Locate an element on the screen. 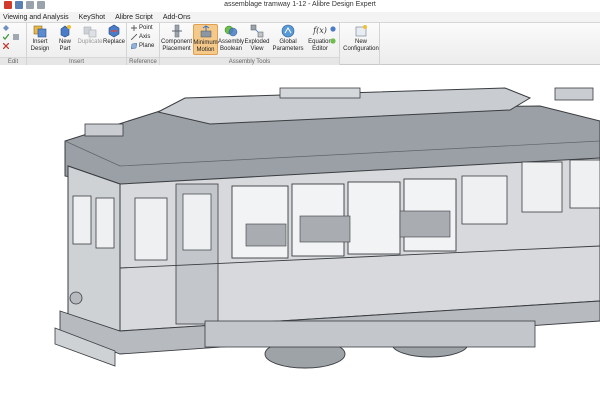 The width and height of the screenshot is (600, 400). axis-button: Axis is located at coordinates (140, 37).